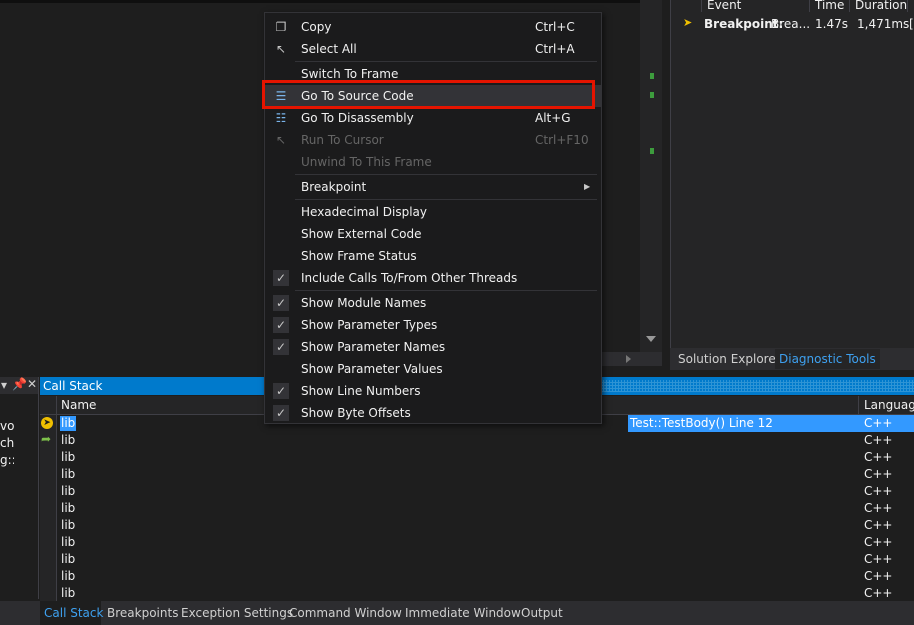 The width and height of the screenshot is (914, 625). Describe the element at coordinates (628, 359) in the screenshot. I see `scroll-right-arrow-icon` at that location.